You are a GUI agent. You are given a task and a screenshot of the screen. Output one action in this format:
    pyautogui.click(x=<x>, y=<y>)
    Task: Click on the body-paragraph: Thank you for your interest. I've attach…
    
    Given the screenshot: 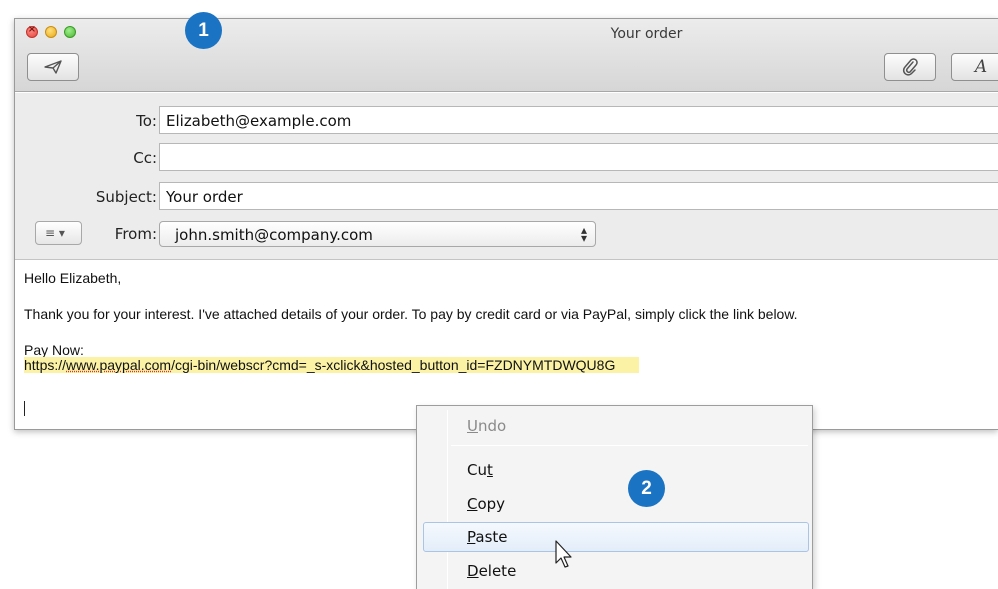 What is the action you would take?
    pyautogui.click(x=411, y=314)
    